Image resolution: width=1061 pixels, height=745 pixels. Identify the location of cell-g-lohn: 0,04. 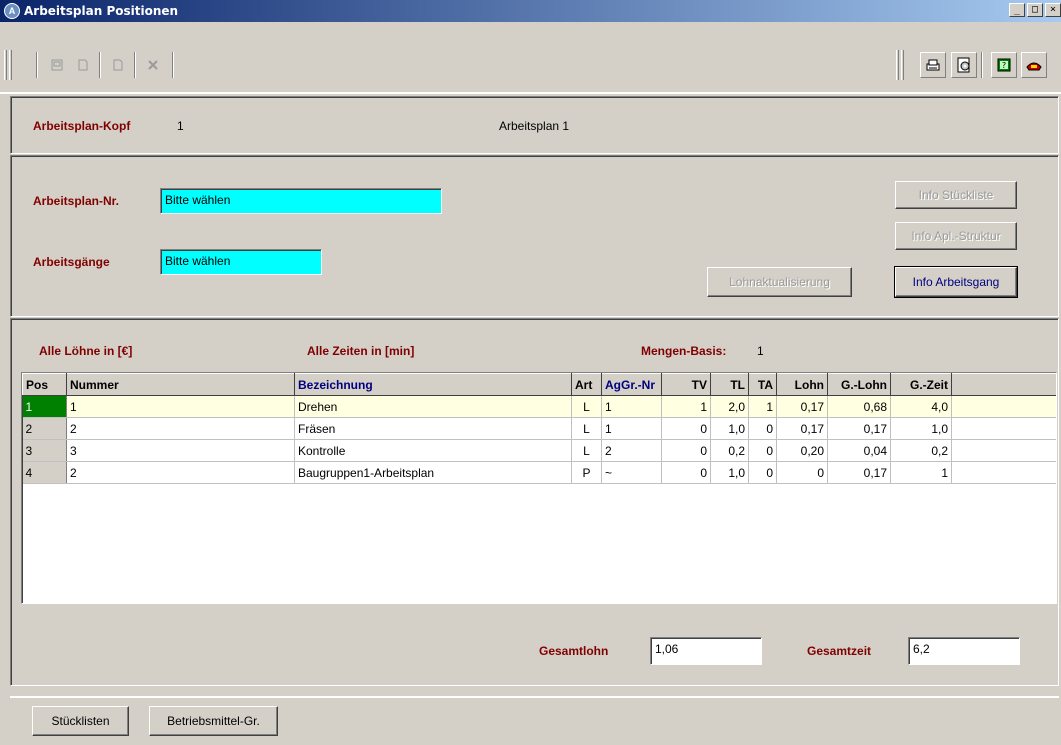
(859, 450).